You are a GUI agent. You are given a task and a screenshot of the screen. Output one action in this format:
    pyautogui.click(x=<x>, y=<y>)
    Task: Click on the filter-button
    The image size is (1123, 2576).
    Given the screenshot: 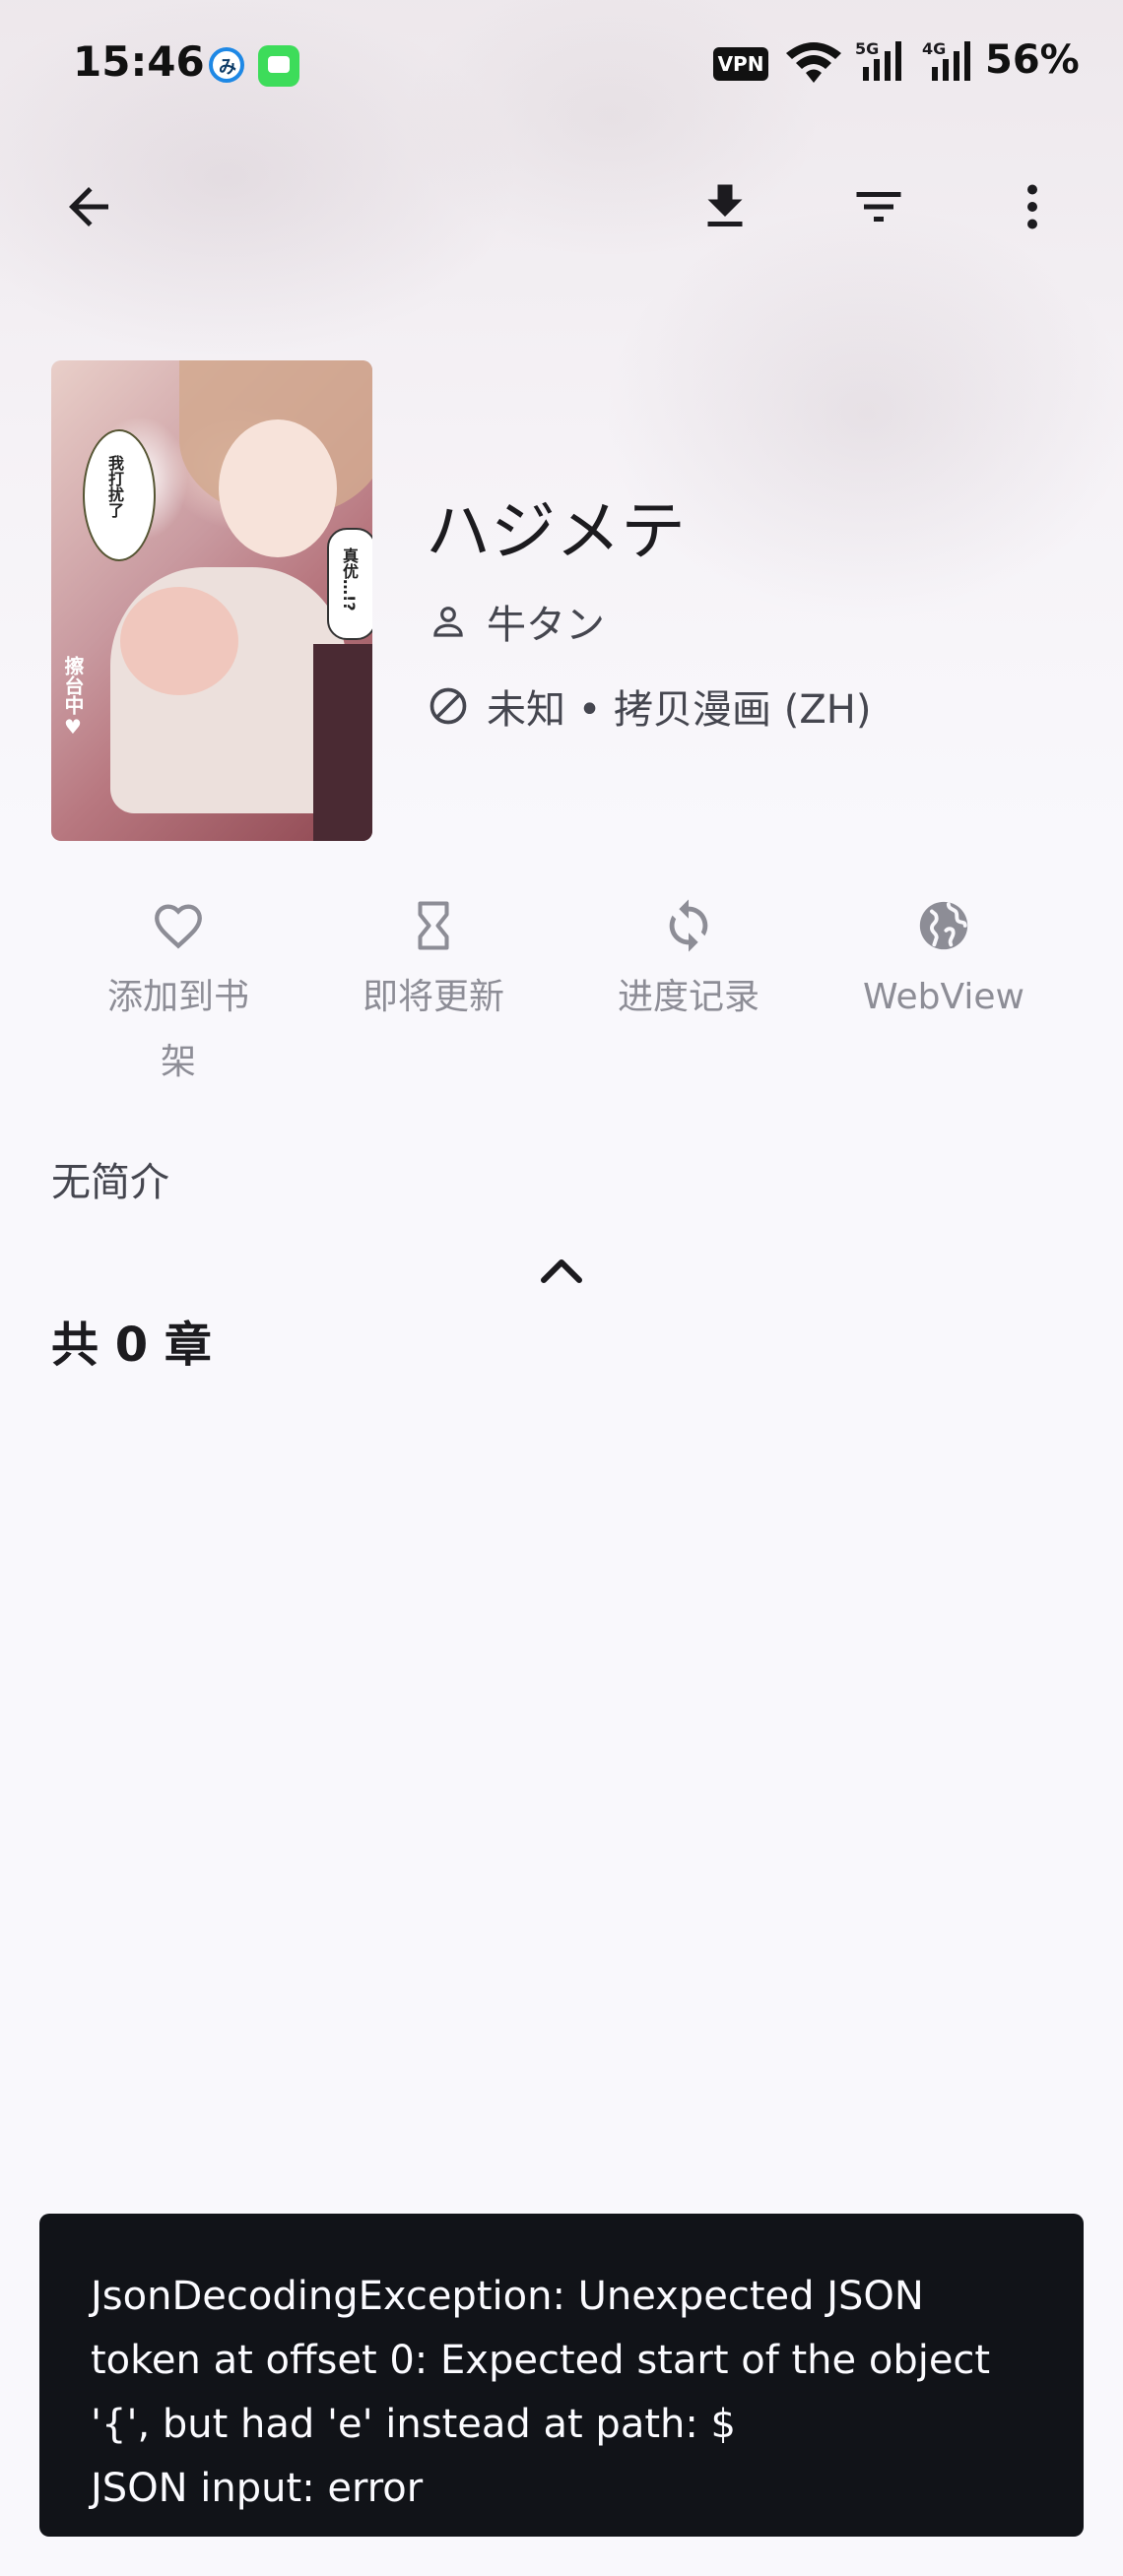 What is the action you would take?
    pyautogui.click(x=878, y=207)
    